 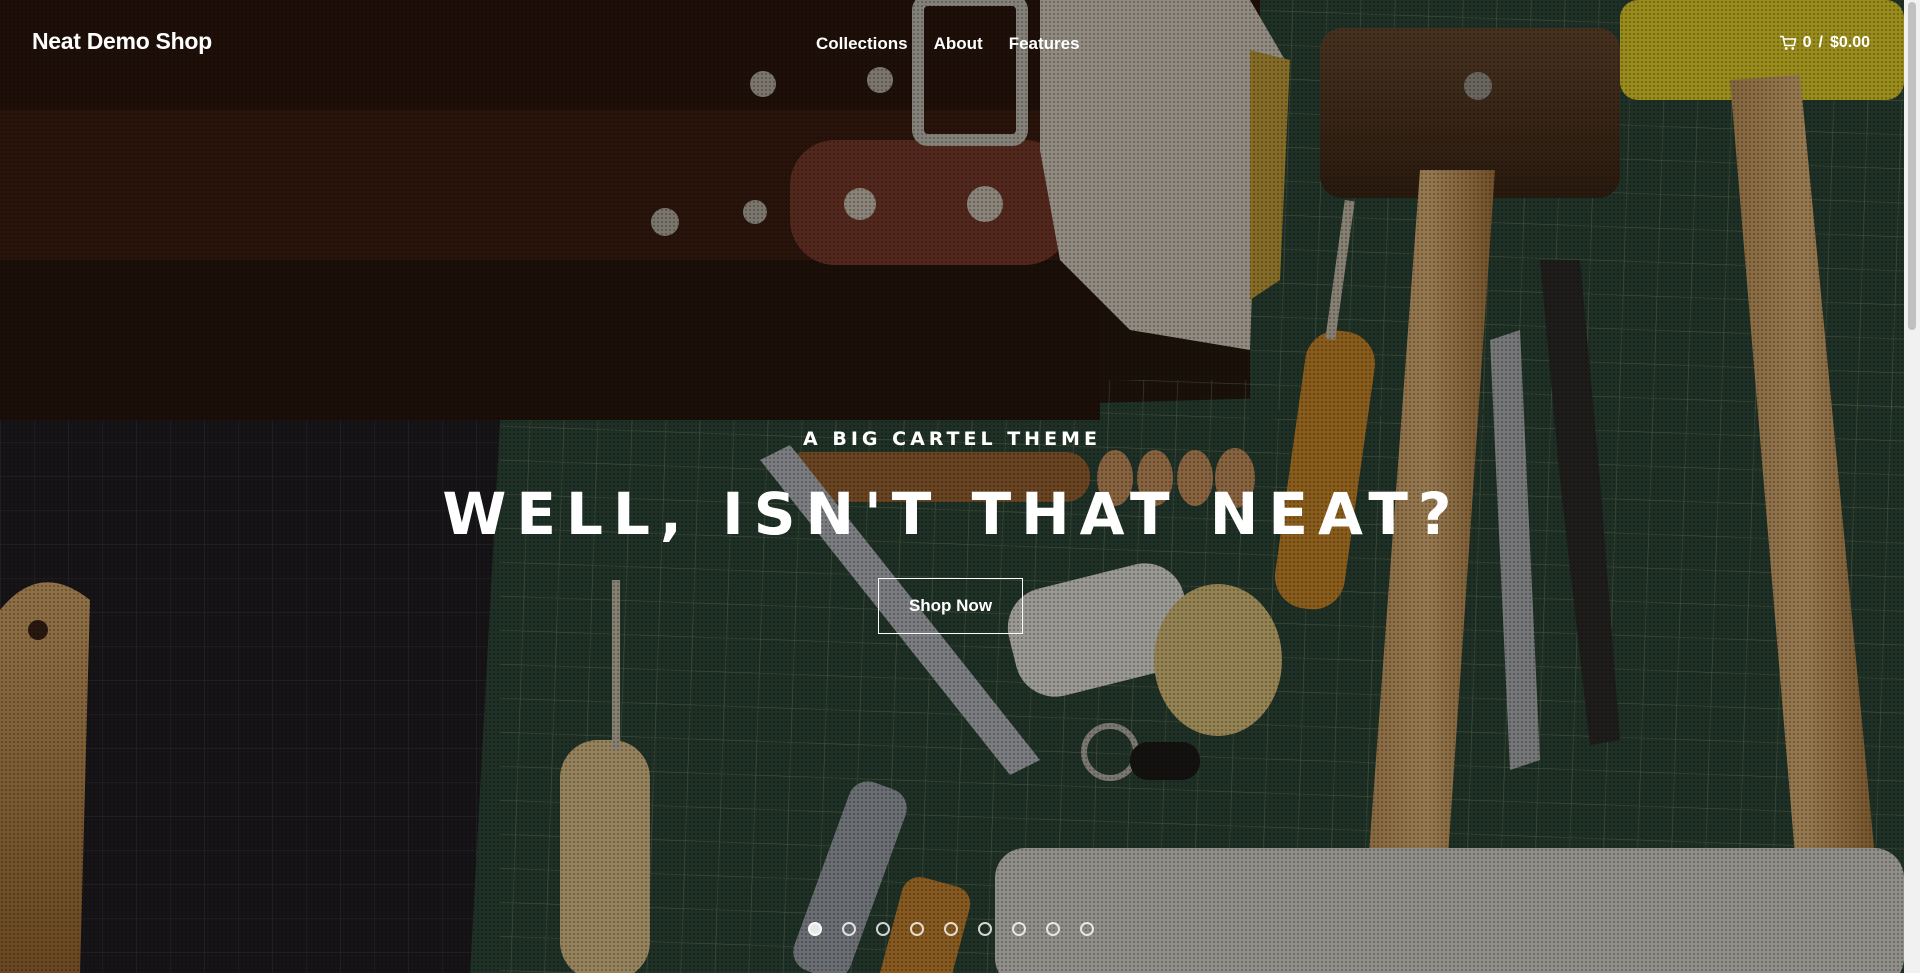 I want to click on cart-total: $0.00, so click(x=1849, y=42).